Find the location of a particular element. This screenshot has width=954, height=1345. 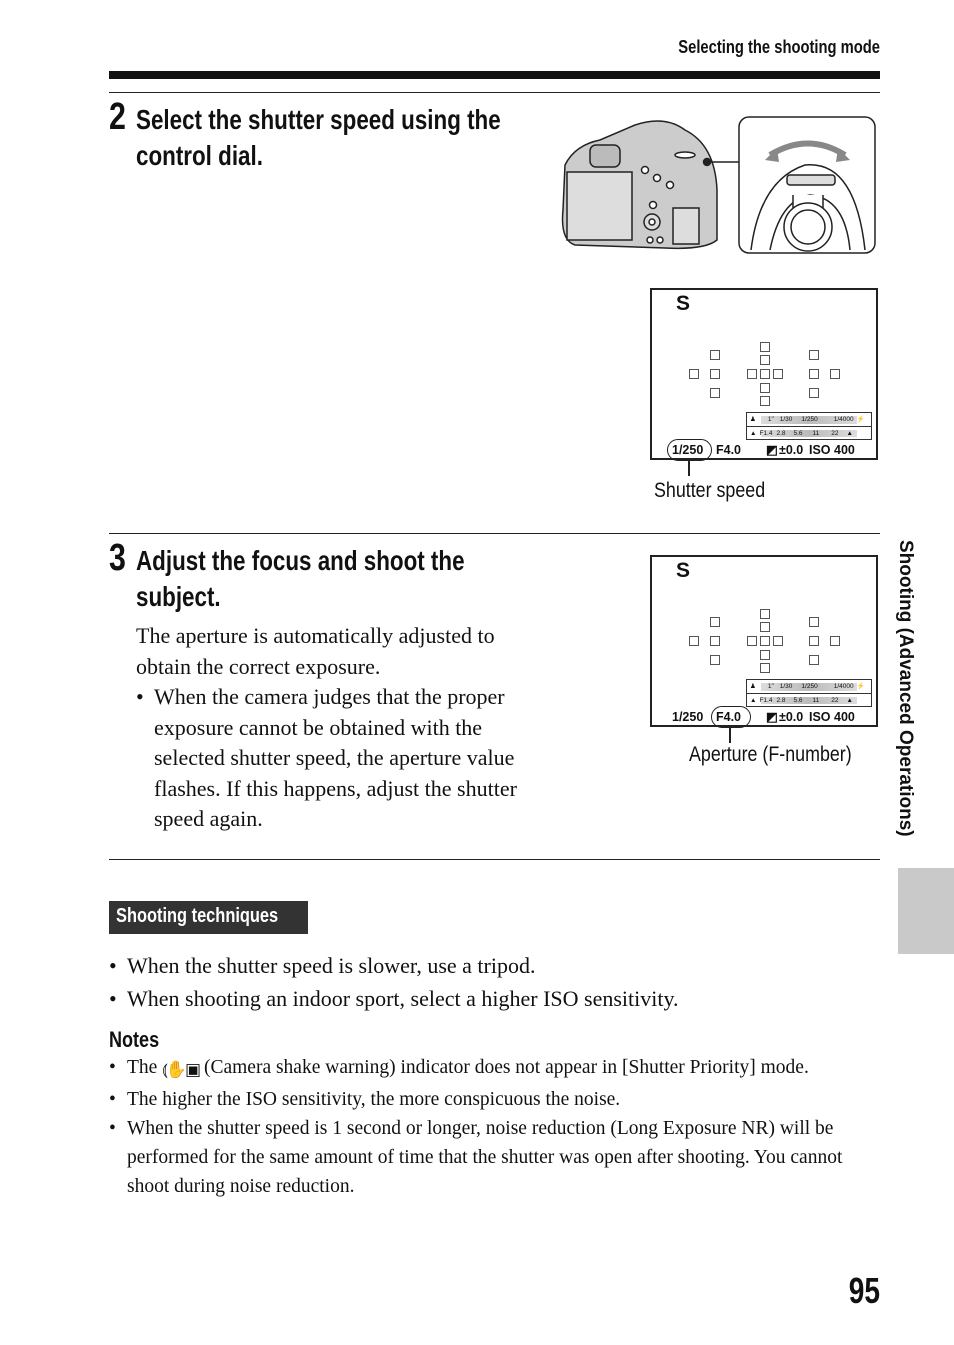

camera-shake-warning-icon: ⦅✋▣ is located at coordinates (181, 1070).